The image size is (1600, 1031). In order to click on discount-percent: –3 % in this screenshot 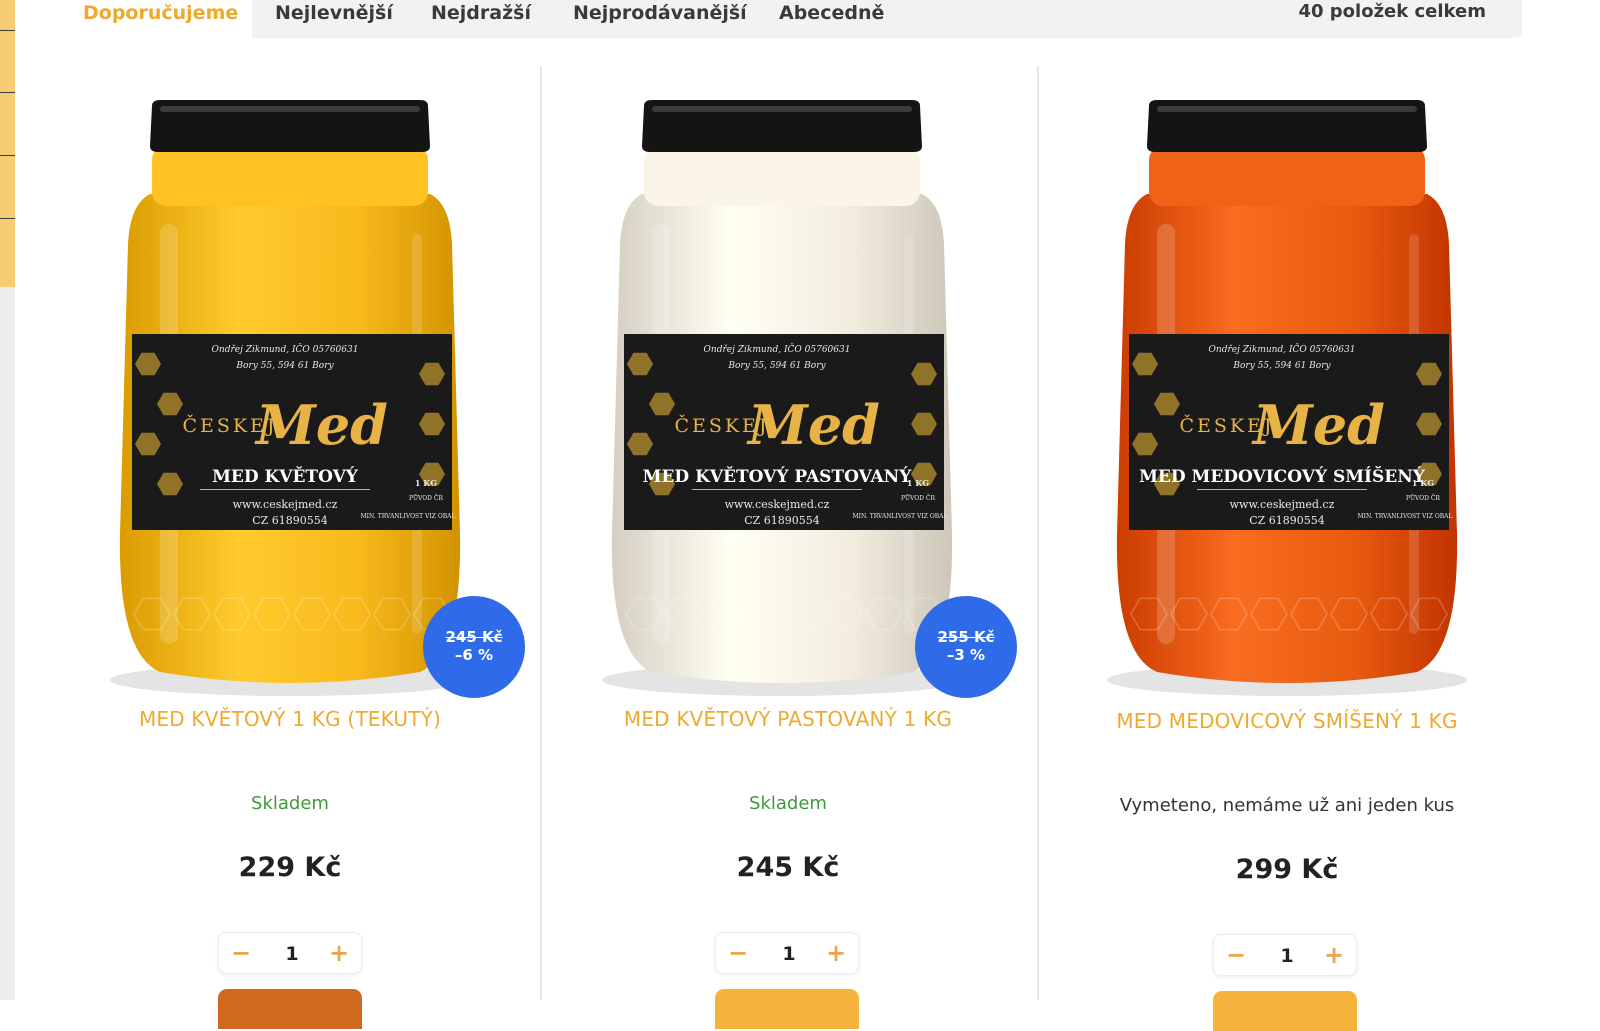, I will do `click(966, 655)`.